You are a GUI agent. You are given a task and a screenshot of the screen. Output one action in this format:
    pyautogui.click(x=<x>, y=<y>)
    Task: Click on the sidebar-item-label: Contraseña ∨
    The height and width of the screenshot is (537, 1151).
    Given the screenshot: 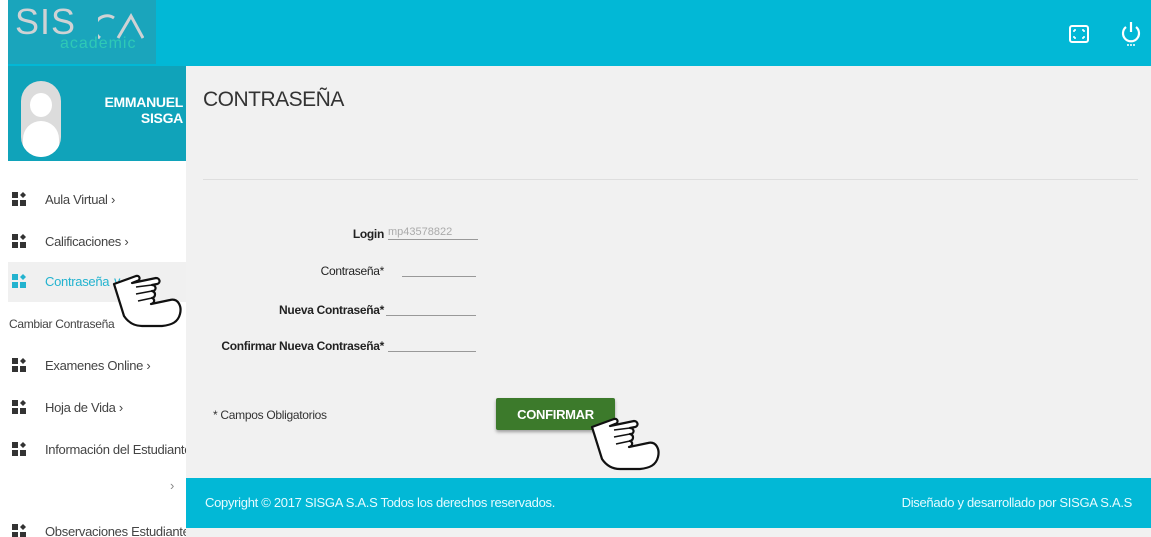 What is the action you would take?
    pyautogui.click(x=83, y=281)
    